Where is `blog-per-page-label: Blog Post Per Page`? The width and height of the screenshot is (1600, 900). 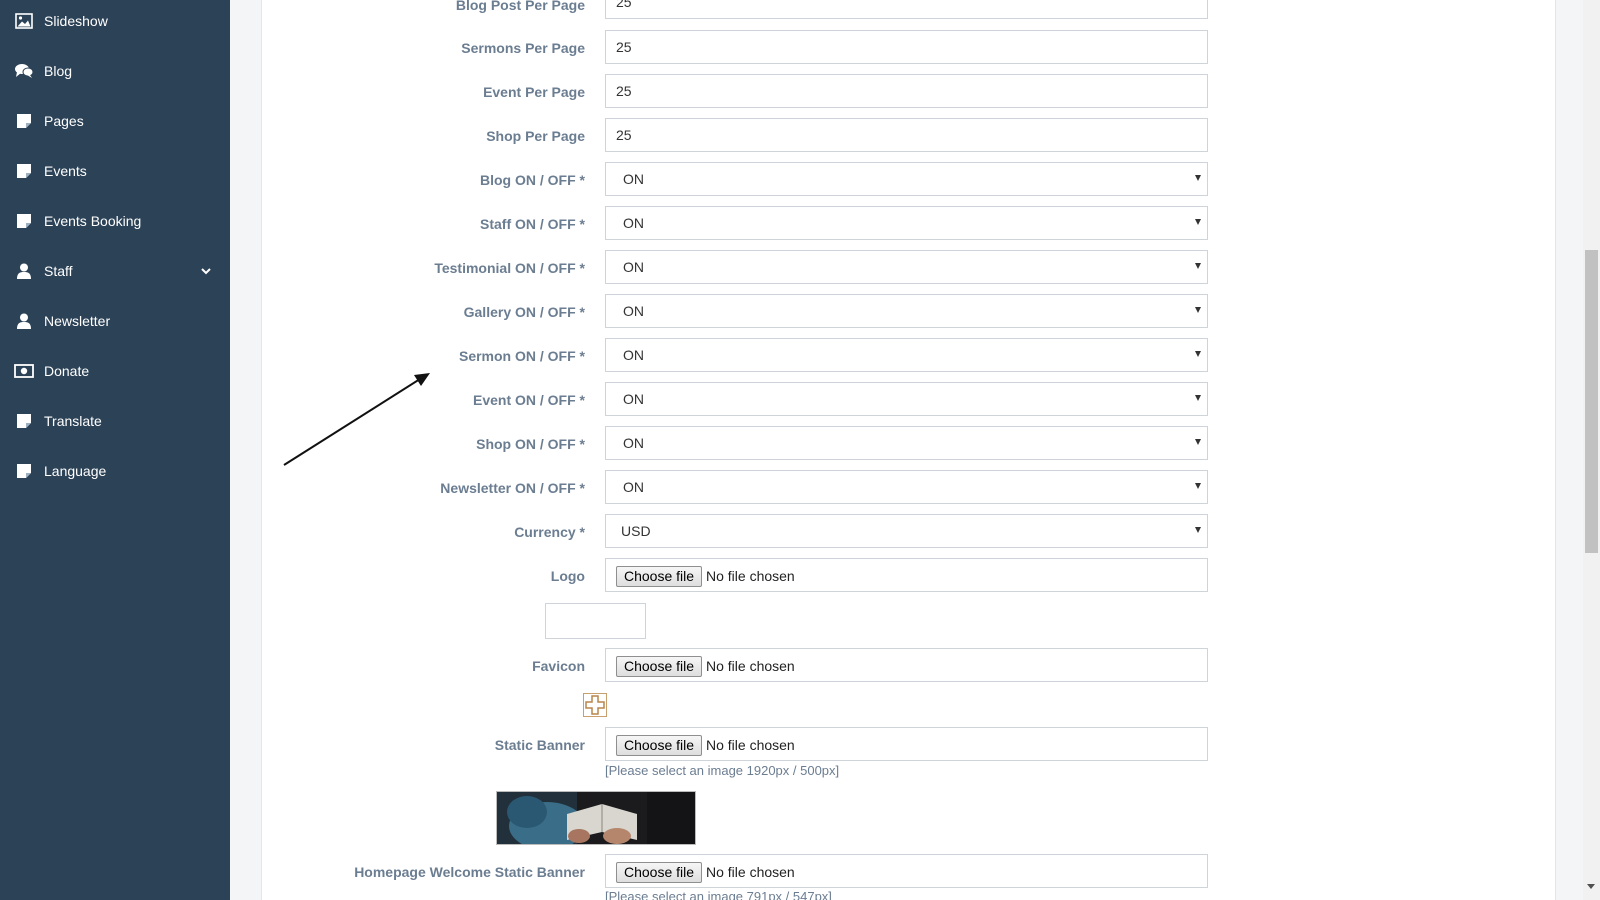
blog-per-page-label: Blog Post Per Page is located at coordinates (520, 6).